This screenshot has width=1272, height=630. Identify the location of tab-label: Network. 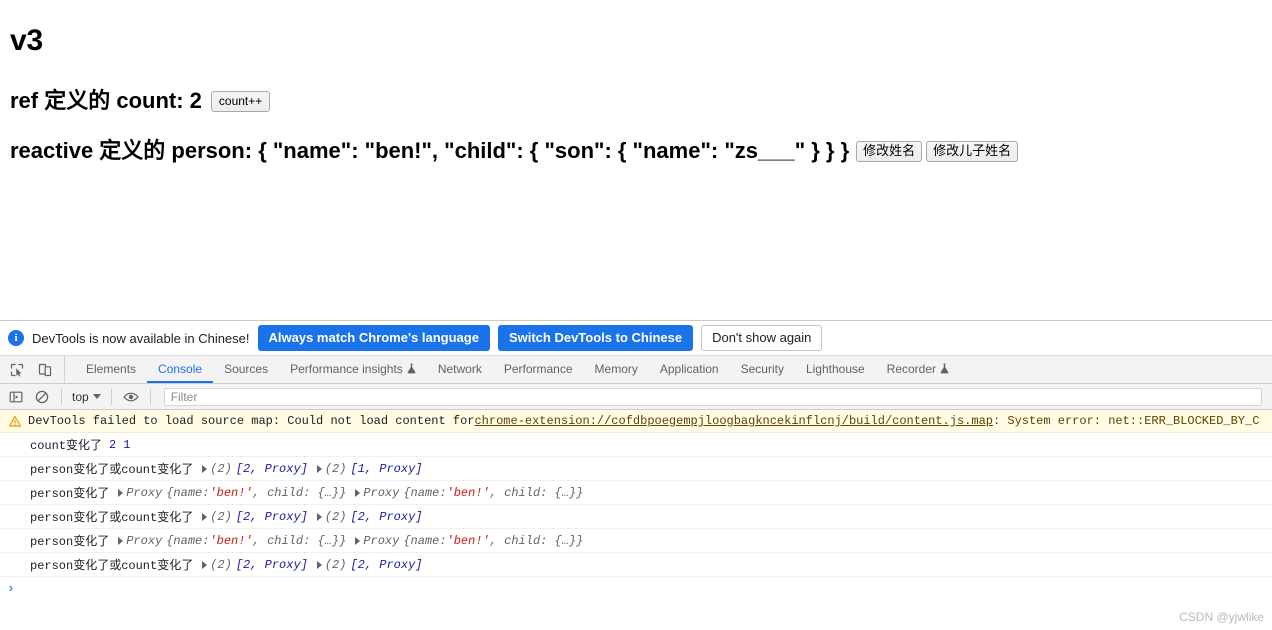
(459, 368).